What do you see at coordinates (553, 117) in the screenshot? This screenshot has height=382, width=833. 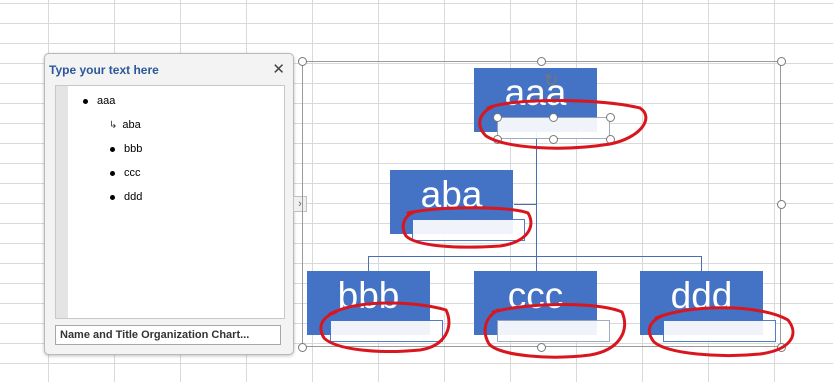 I see `shape-handle-n` at bounding box center [553, 117].